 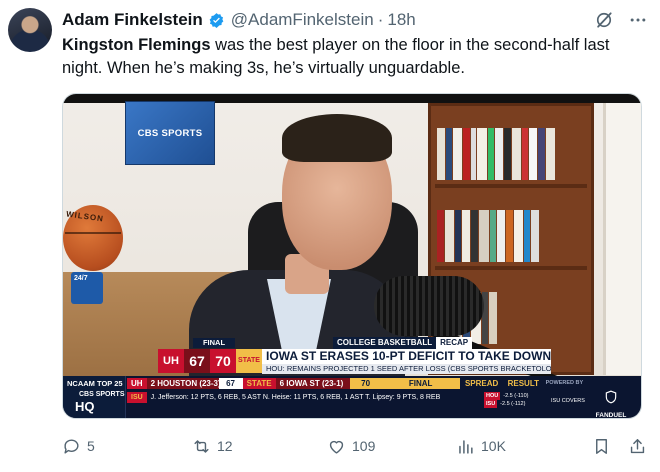 I want to click on bookmark-icon, so click(x=601, y=446).